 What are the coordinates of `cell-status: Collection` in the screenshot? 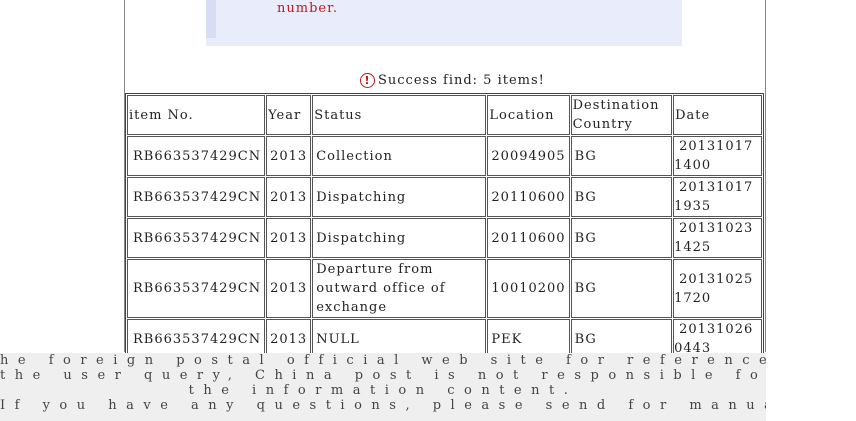 It's located at (399, 156).